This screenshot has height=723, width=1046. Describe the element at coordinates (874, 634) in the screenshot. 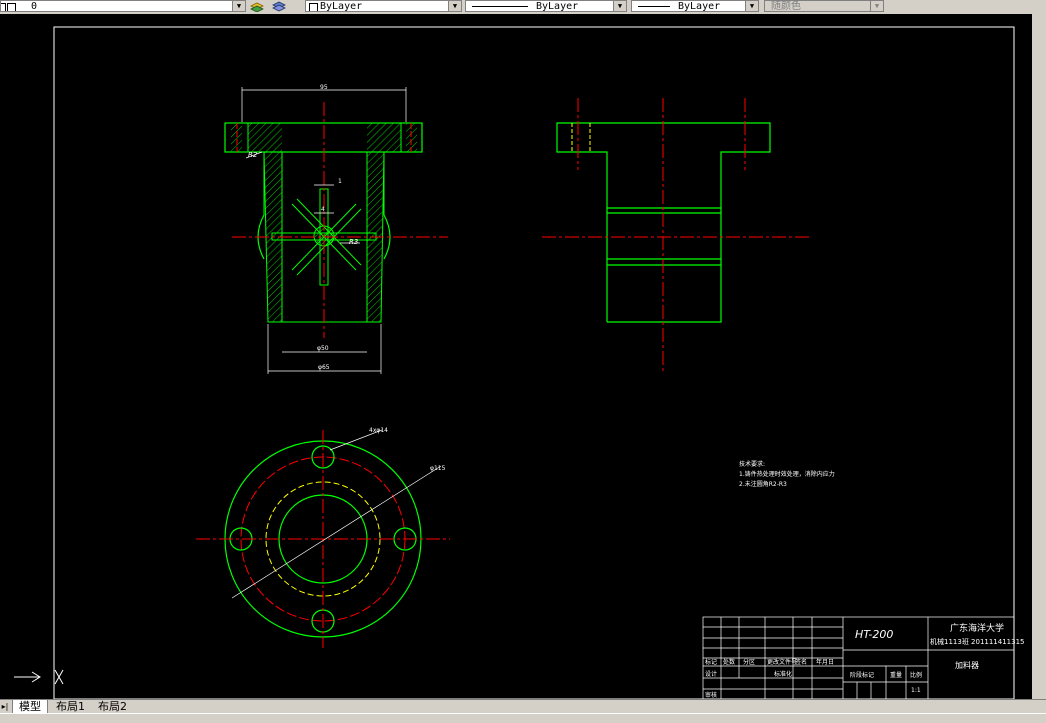

I see `material-label: HT-200` at that location.